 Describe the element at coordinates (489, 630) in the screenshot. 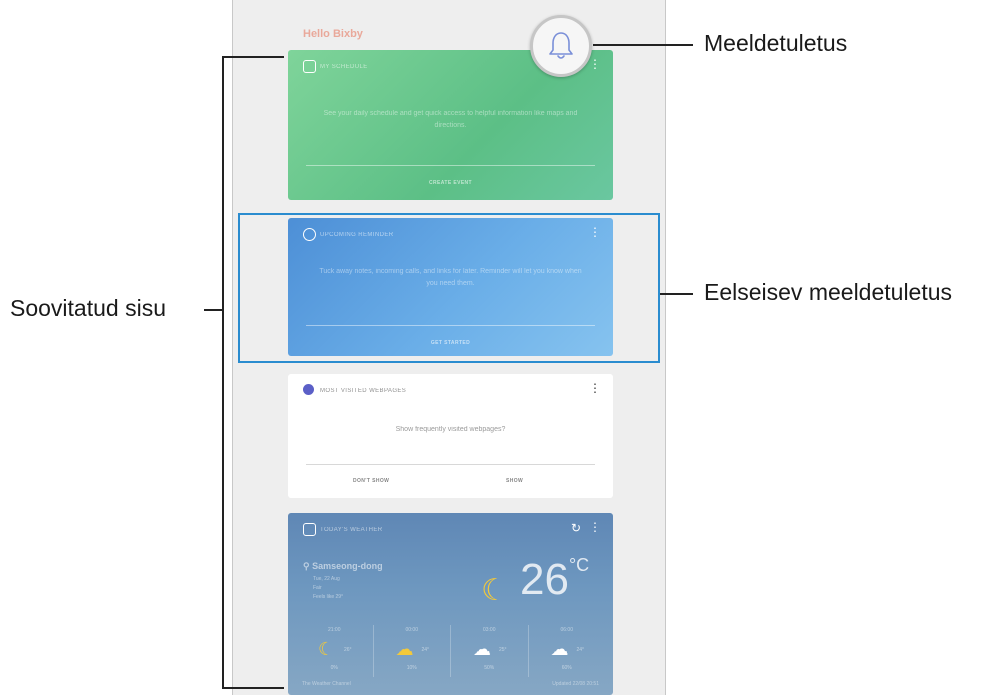

I see `forecast-time: 03:00` at that location.